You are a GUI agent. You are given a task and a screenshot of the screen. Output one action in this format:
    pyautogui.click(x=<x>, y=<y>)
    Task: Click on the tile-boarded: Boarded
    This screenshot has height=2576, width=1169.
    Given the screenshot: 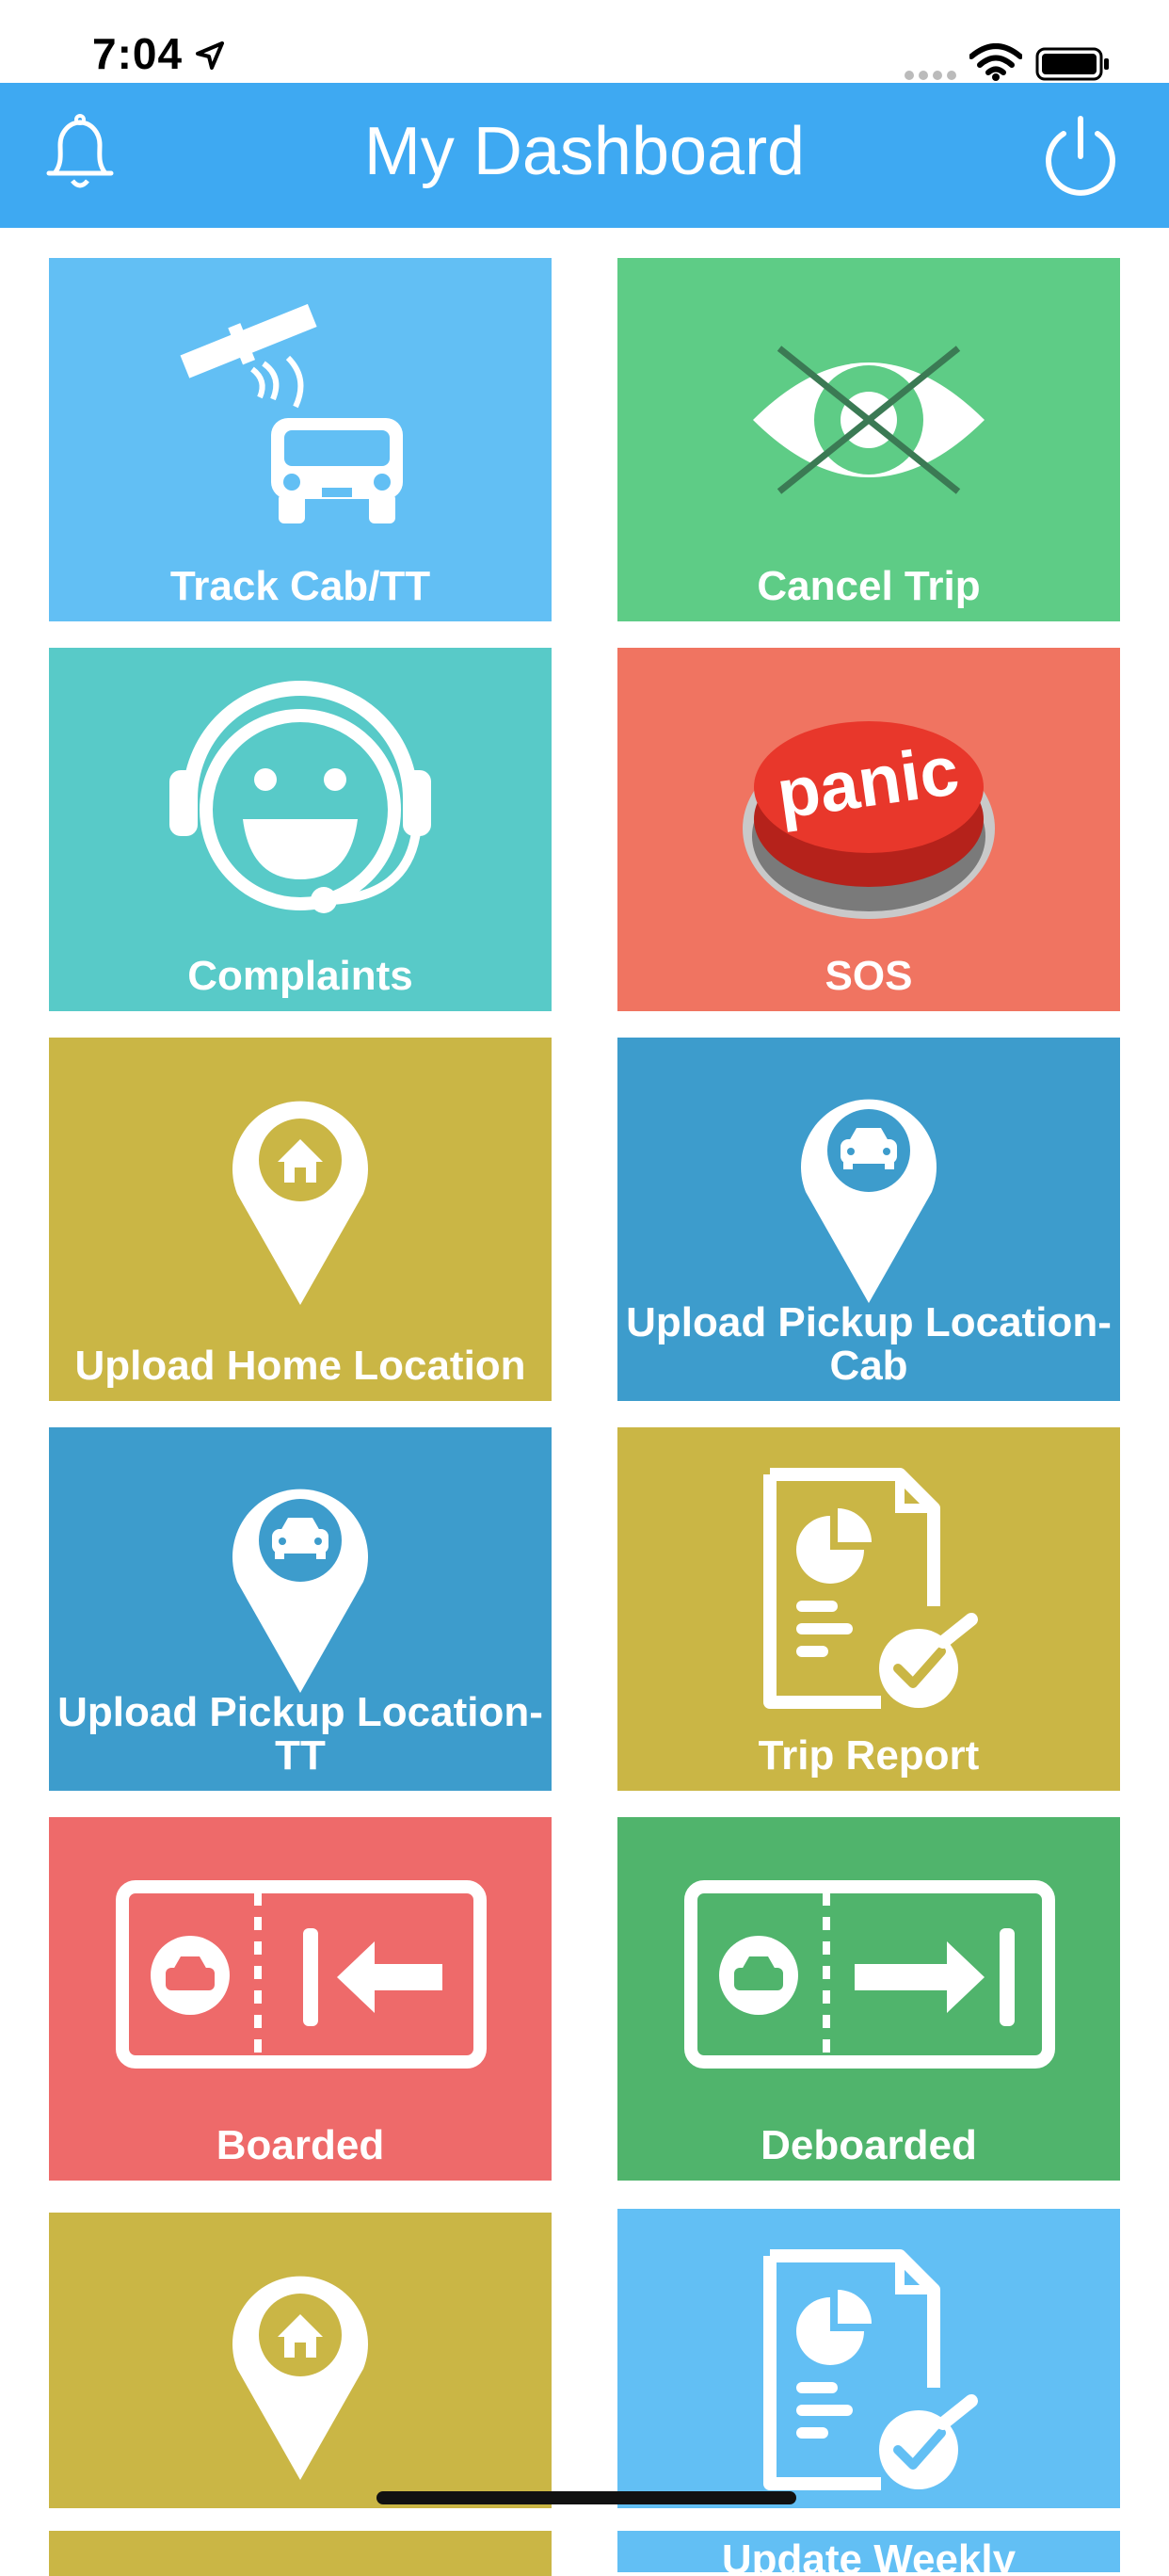 What is the action you would take?
    pyautogui.click(x=301, y=1999)
    